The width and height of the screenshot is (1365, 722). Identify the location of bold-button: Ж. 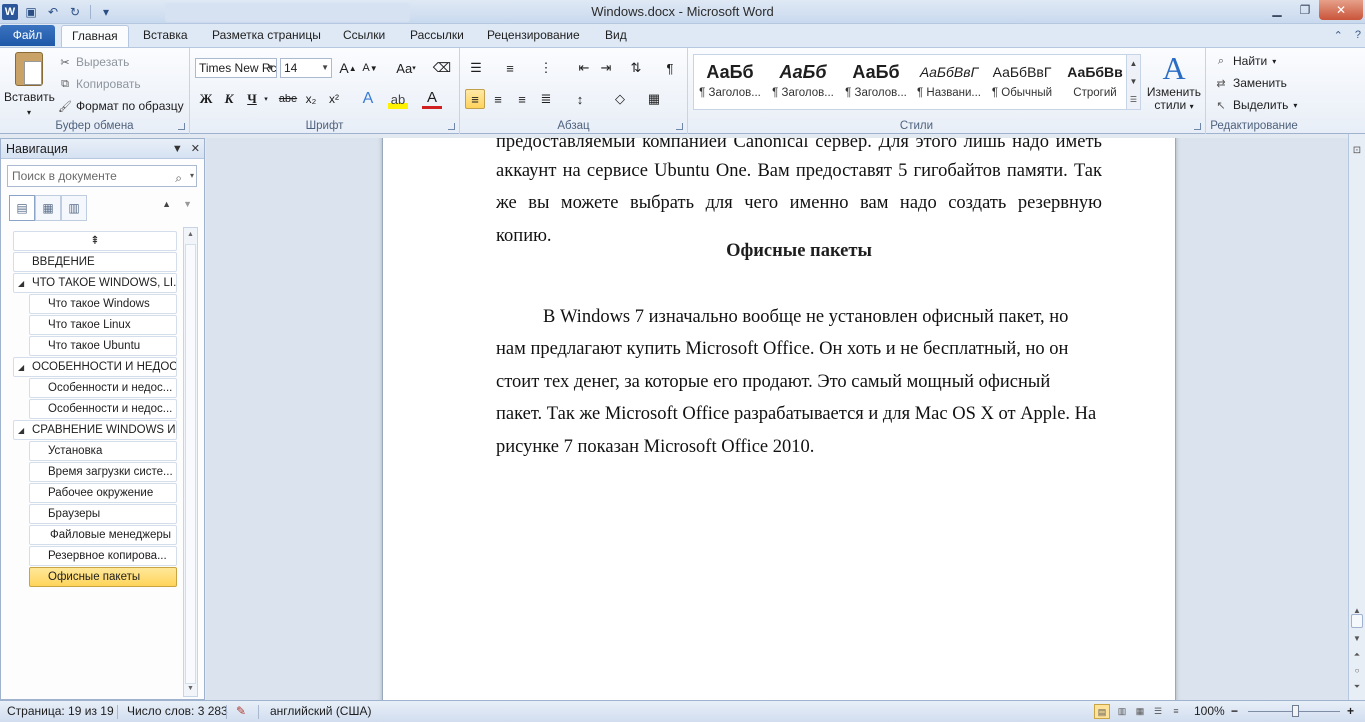
(206, 99).